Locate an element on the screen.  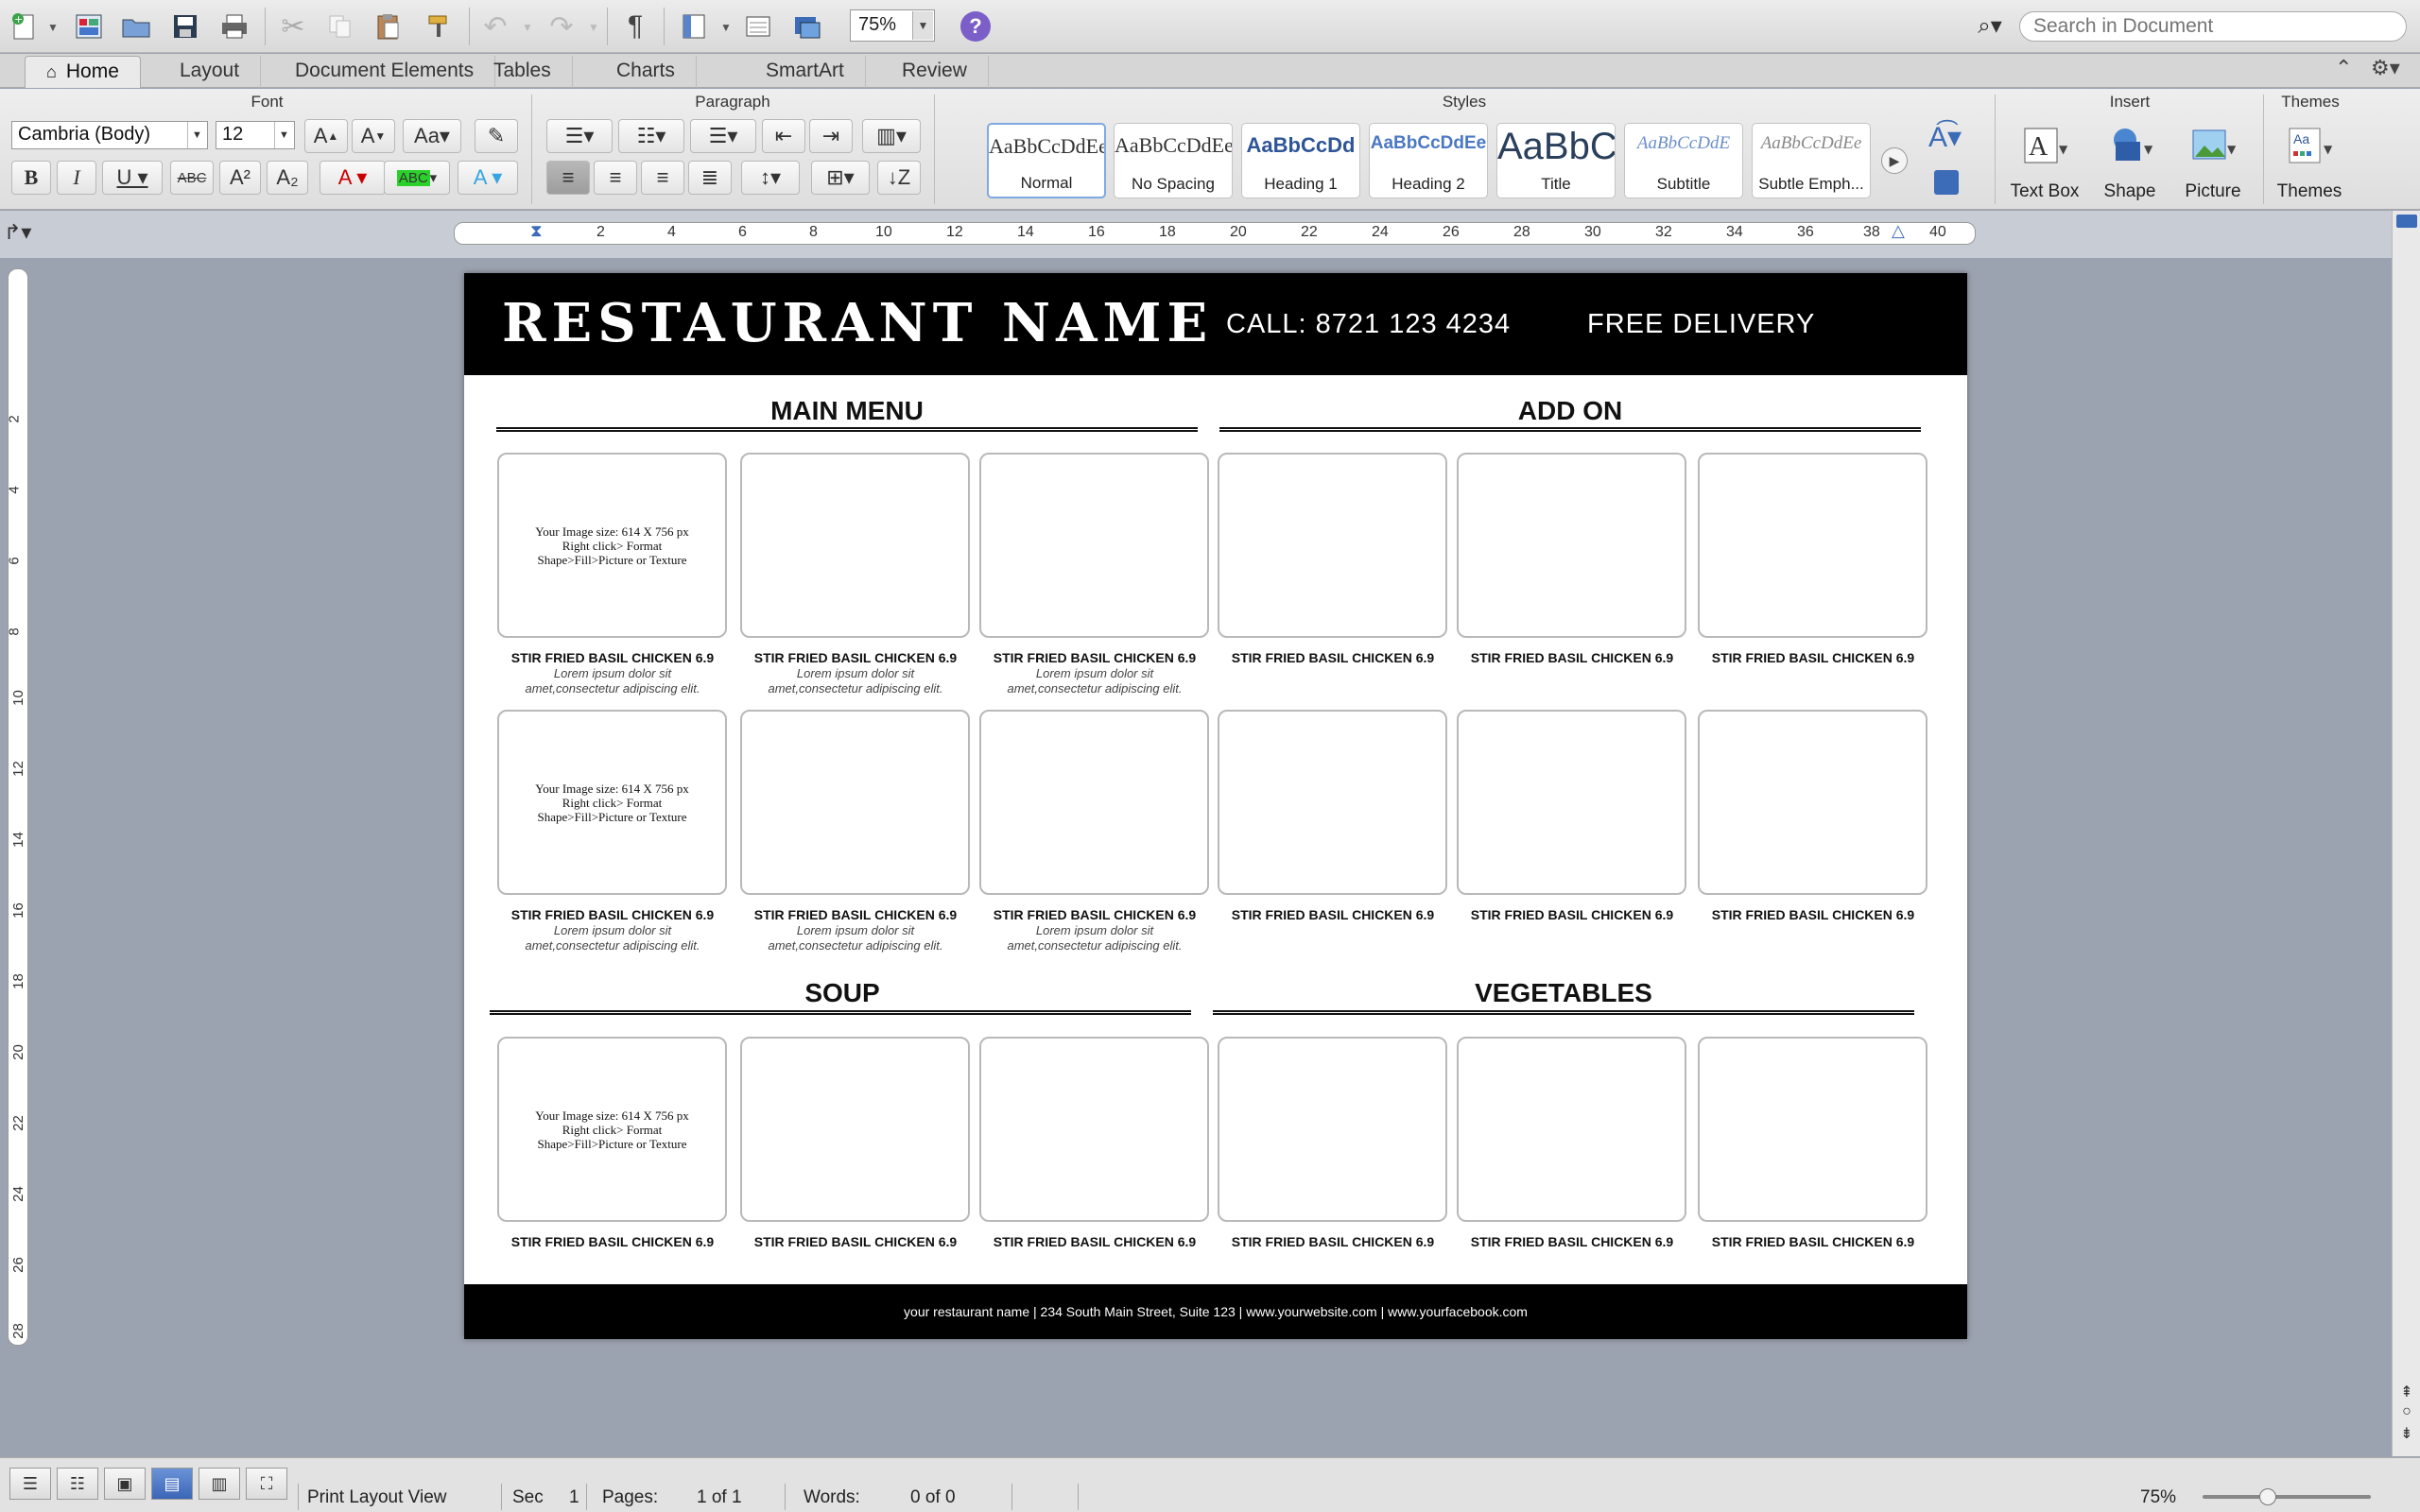
tab-layout: Layout is located at coordinates (210, 72).